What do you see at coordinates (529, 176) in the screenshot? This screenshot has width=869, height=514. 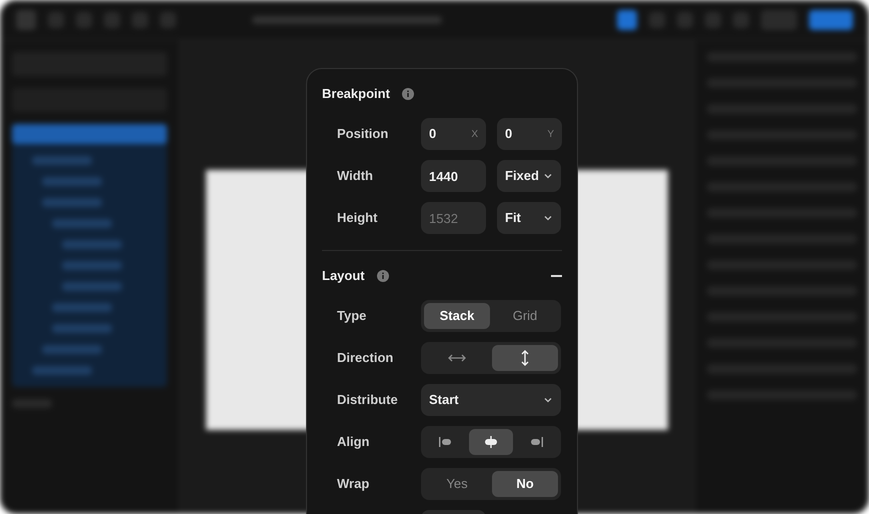 I see `sizing-select: Fixed` at bounding box center [529, 176].